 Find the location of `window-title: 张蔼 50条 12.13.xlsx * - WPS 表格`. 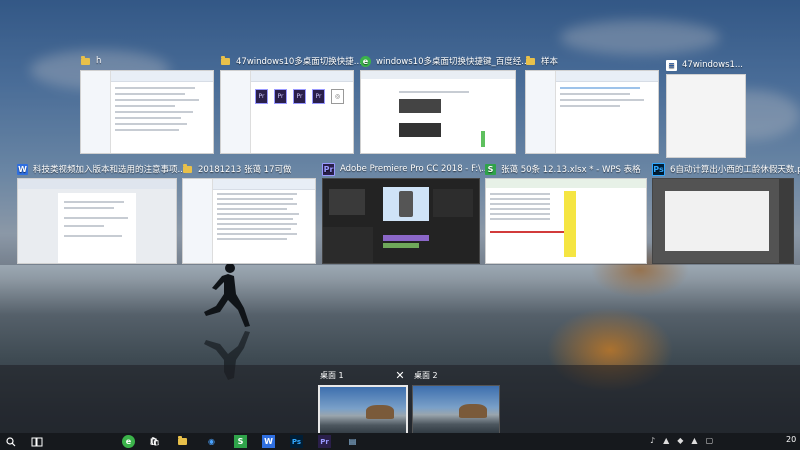

window-title: 张蔼 50条 12.13.xlsx * - WPS 表格 is located at coordinates (571, 170).